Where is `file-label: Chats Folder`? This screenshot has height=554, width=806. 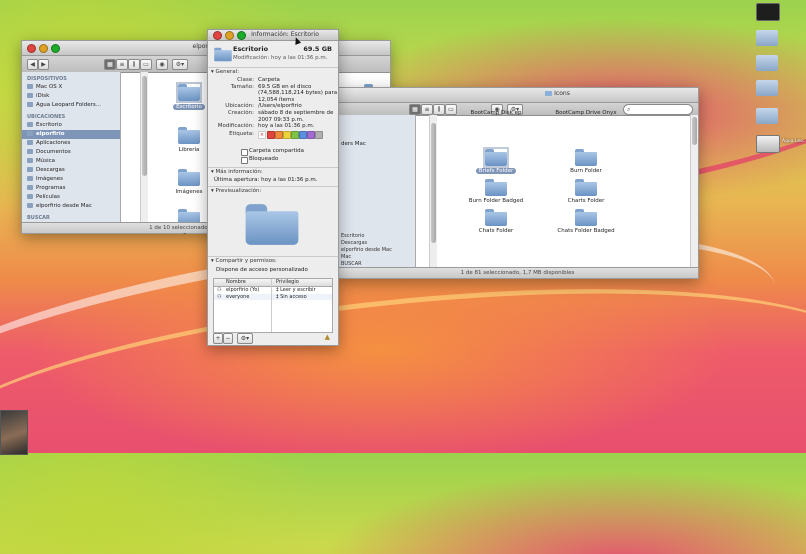
file-label: Chats Folder is located at coordinates (496, 231).